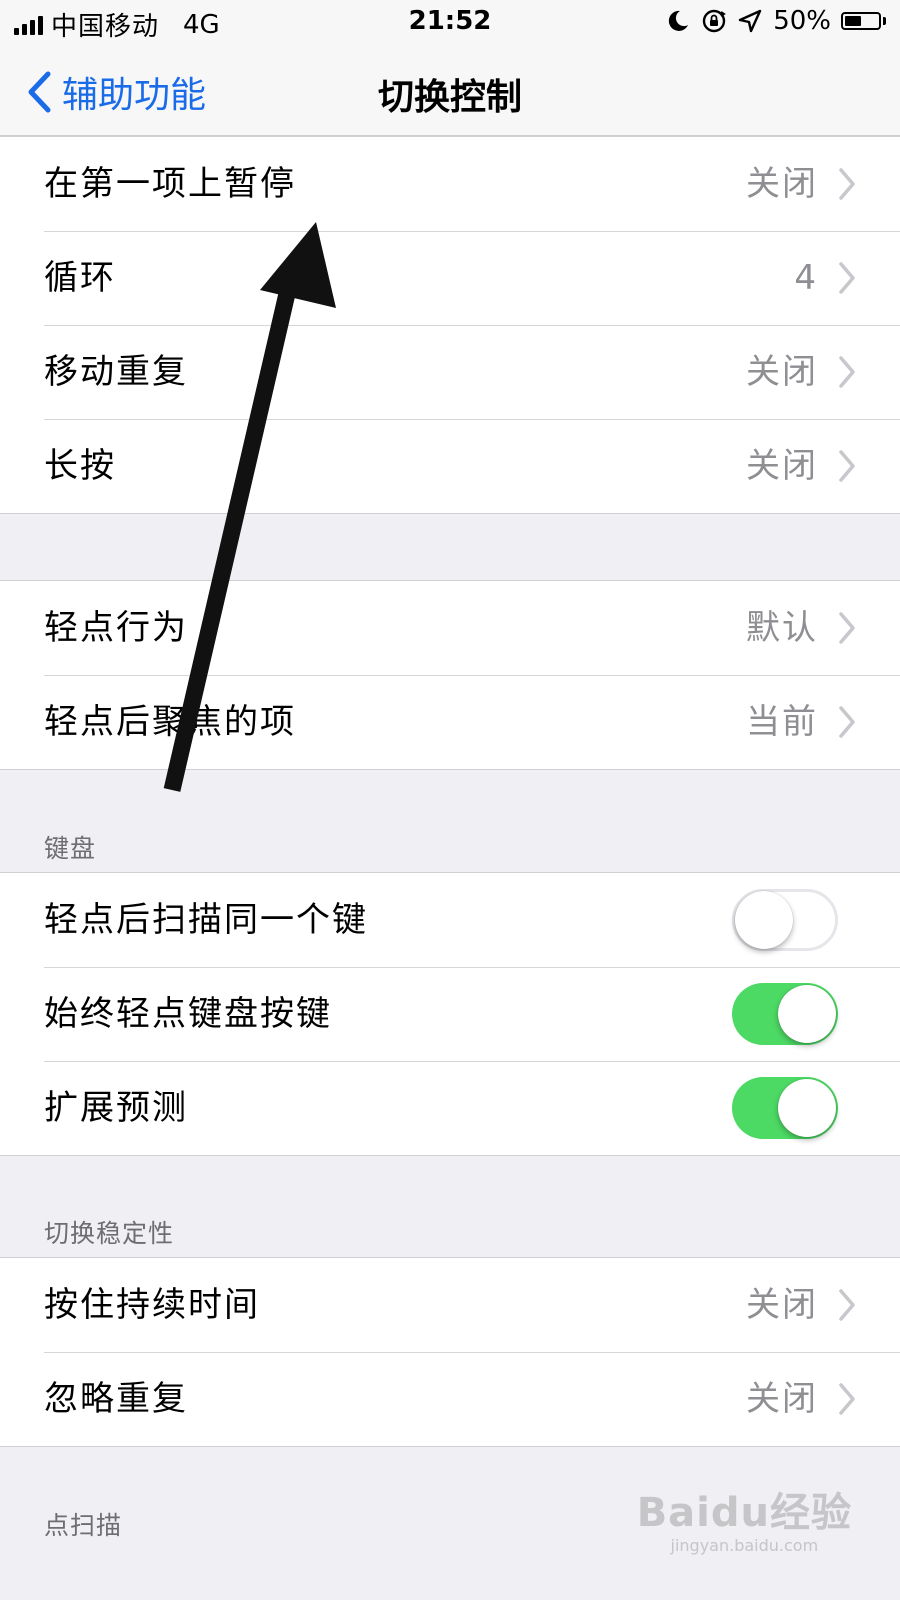 Image resolution: width=900 pixels, height=1600 pixels. Describe the element at coordinates (170, 722) in the screenshot. I see `row-label: 轻点后聚焦的项` at that location.